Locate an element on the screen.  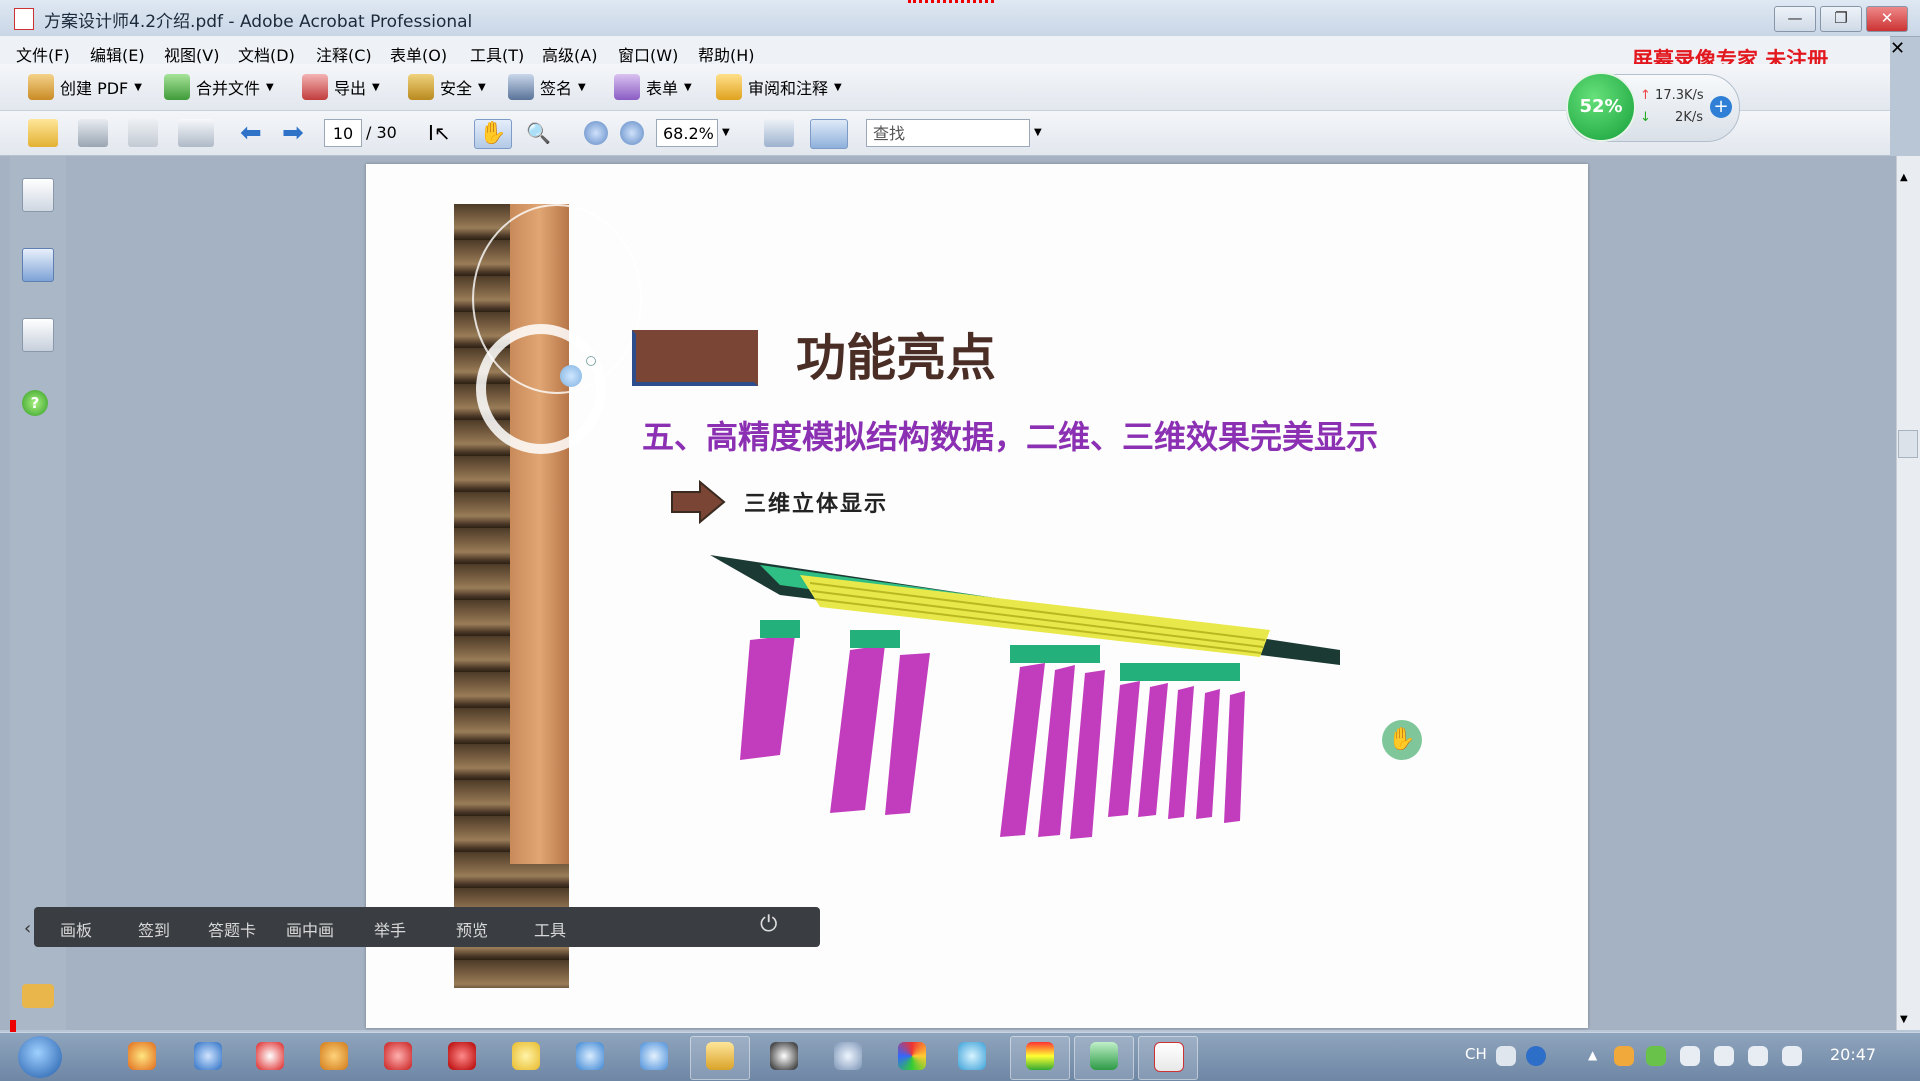
app-circles-icon is located at coordinates (848, 1056).